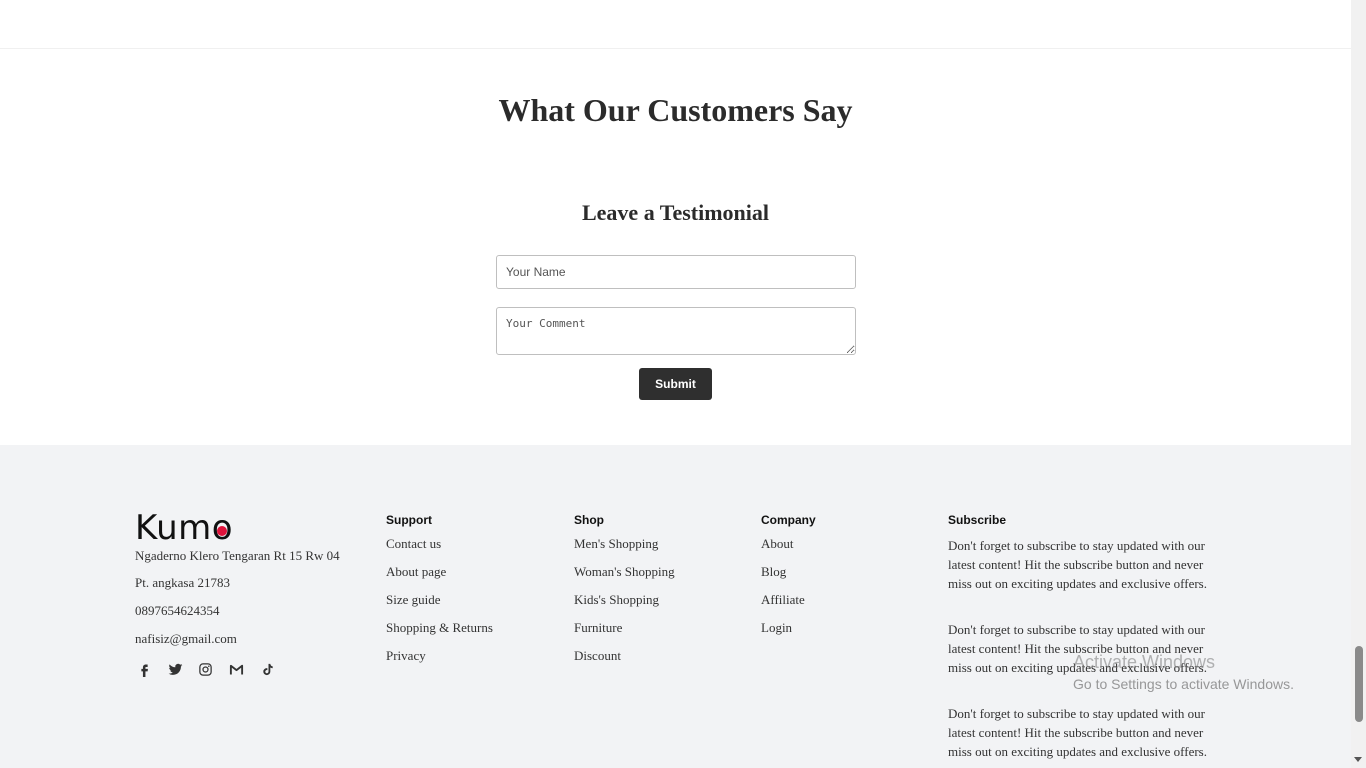 This screenshot has height=768, width=1366. Describe the element at coordinates (598, 628) in the screenshot. I see `footer-link-furniture: Furniture` at that location.